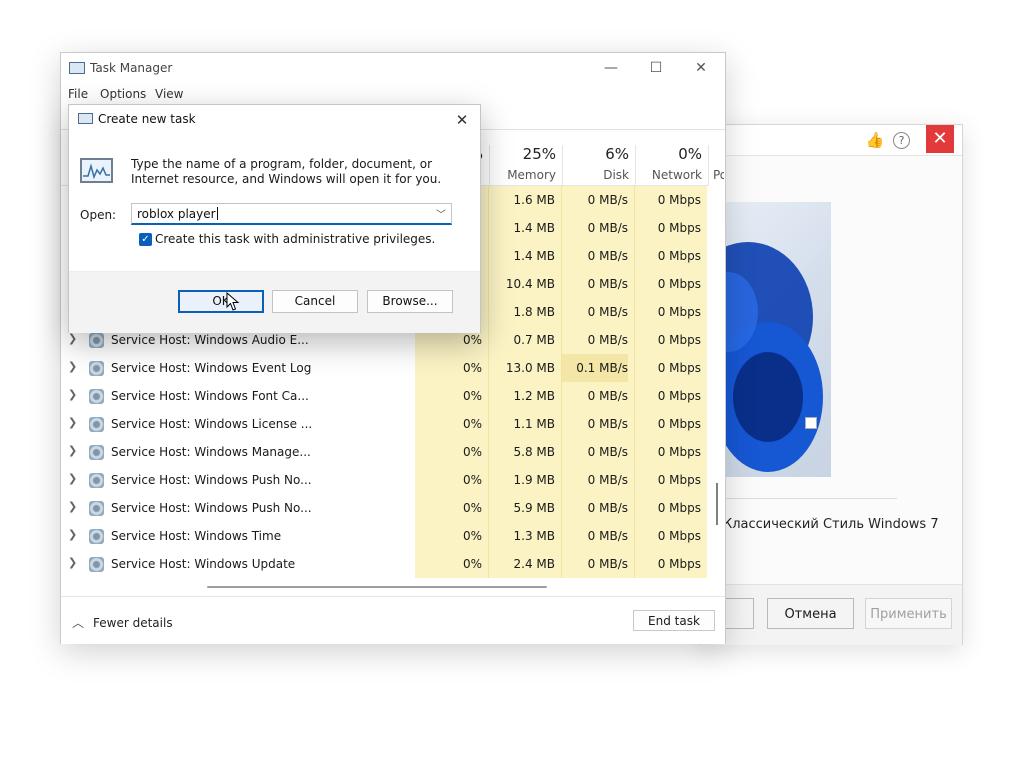 The width and height of the screenshot is (1024, 768). Describe the element at coordinates (676, 175) in the screenshot. I see `network-label: Network` at that location.